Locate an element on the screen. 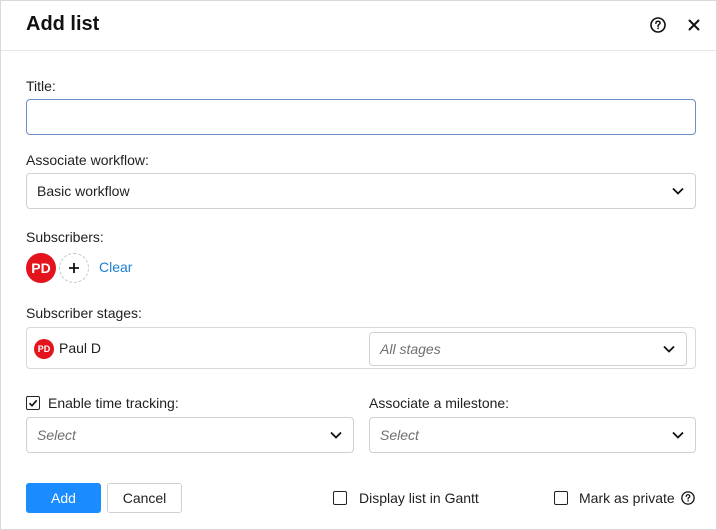  close-button is located at coordinates (694, 25).